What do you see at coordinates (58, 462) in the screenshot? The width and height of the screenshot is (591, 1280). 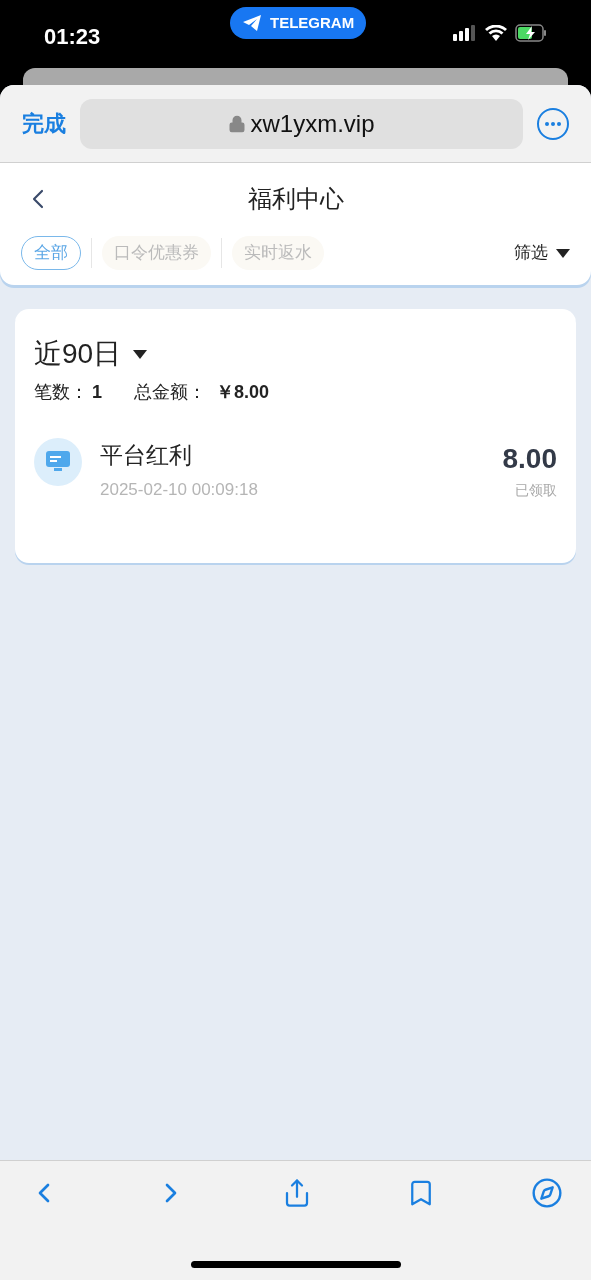 I see `gift-screen-icon` at bounding box center [58, 462].